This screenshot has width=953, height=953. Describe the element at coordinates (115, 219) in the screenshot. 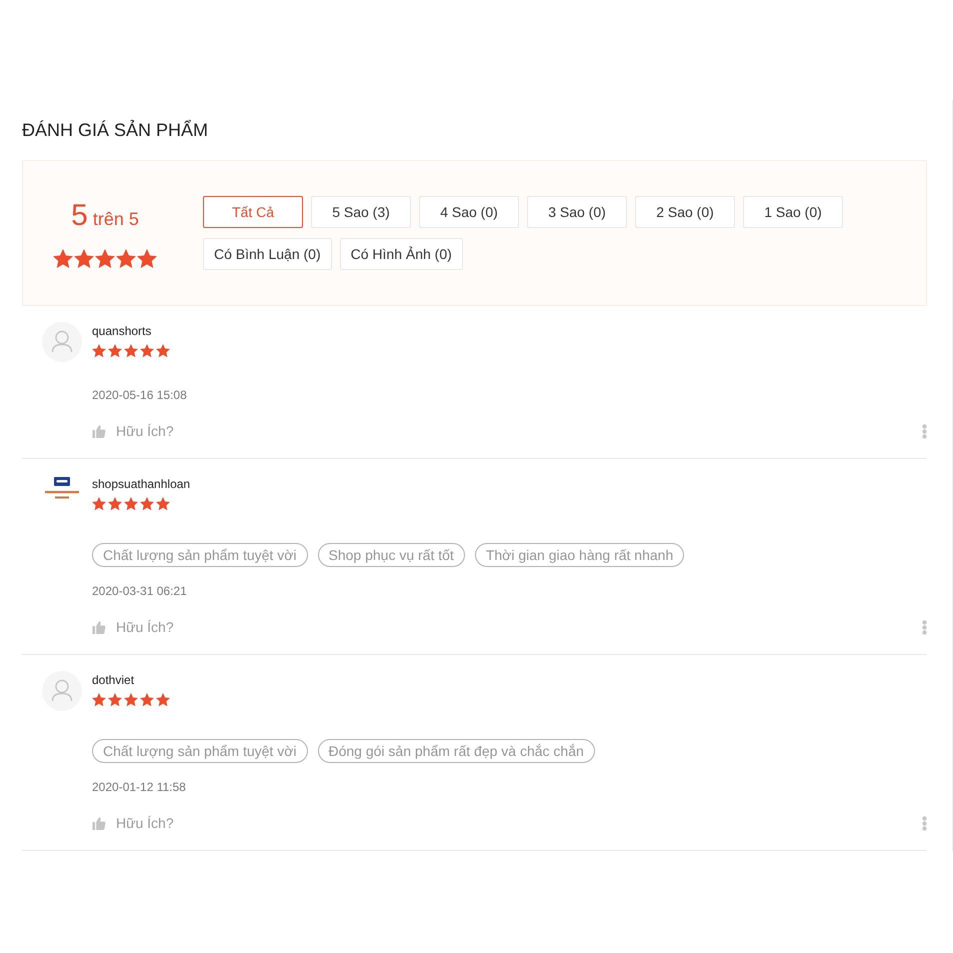

I see `rating-scale: trên 5` at that location.